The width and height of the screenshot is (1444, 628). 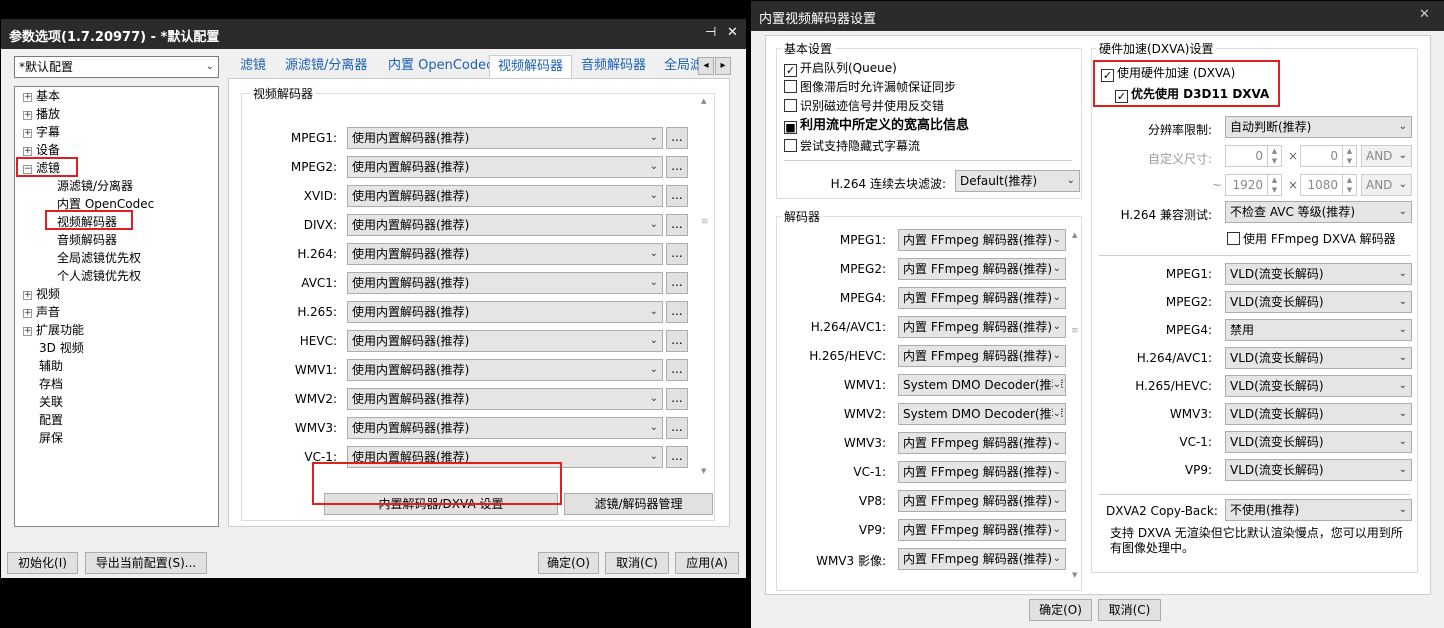 What do you see at coordinates (1129, 610) in the screenshot?
I see `decoder-cancel-button: 取消(C)` at bounding box center [1129, 610].